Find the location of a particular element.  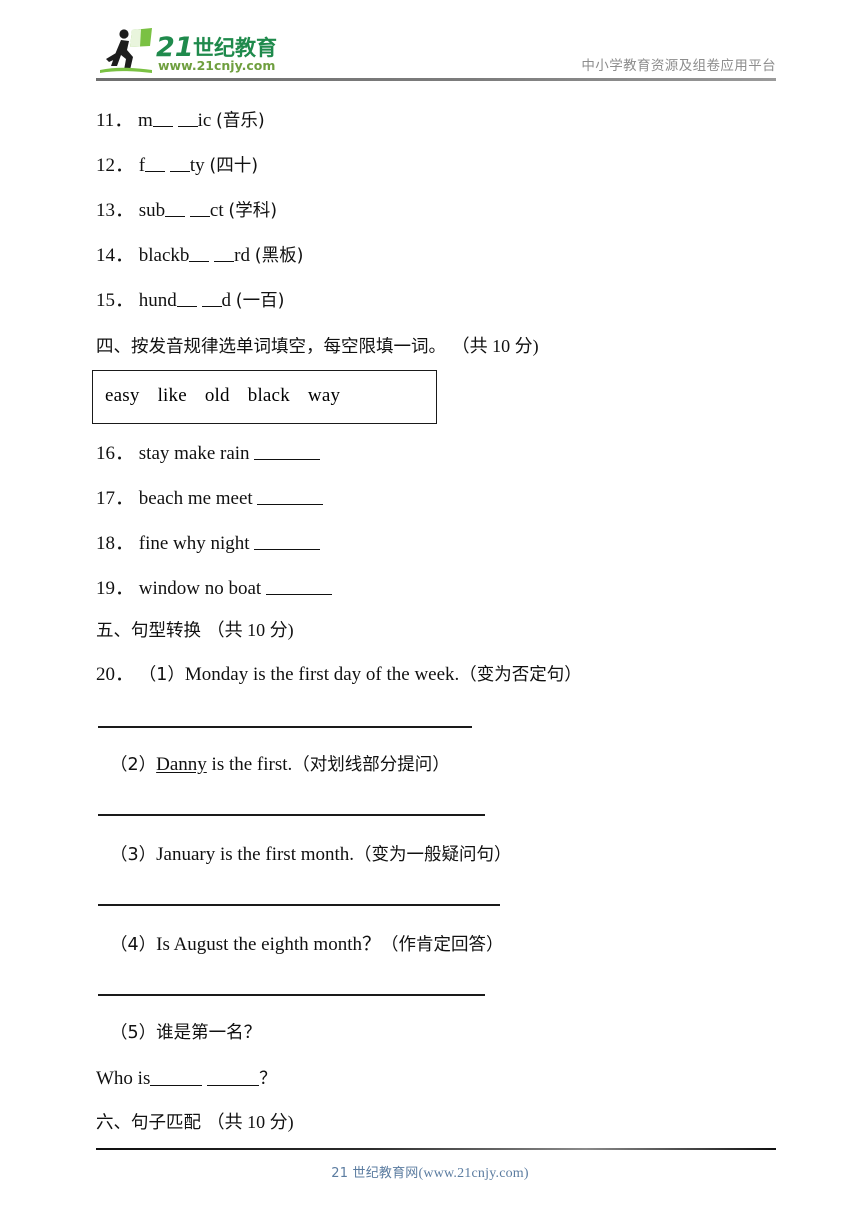

svg-text: www.21cnjy.com is located at coordinates (216, 65).